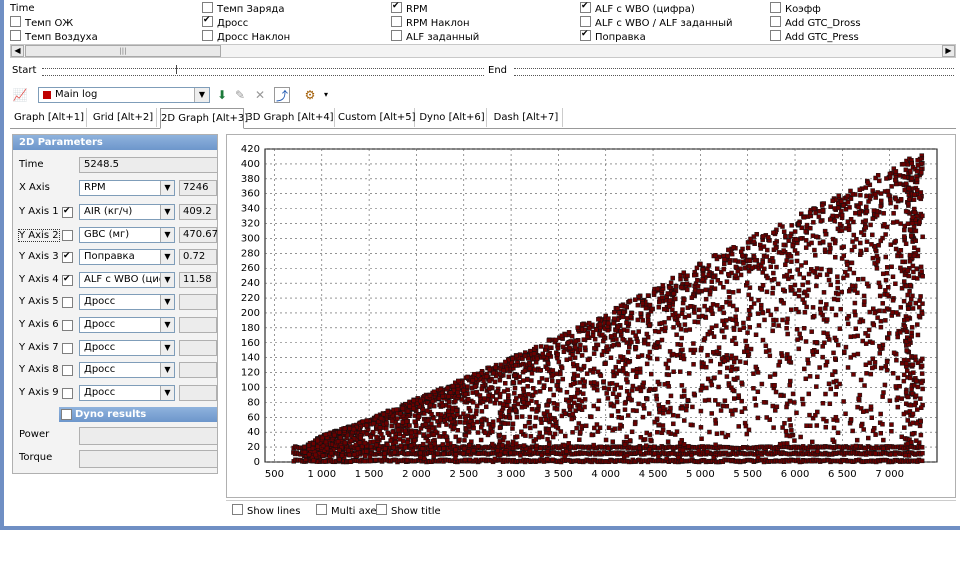 This screenshot has height=562, width=960. What do you see at coordinates (240, 95) in the screenshot?
I see `edit-icon: ✎` at bounding box center [240, 95].